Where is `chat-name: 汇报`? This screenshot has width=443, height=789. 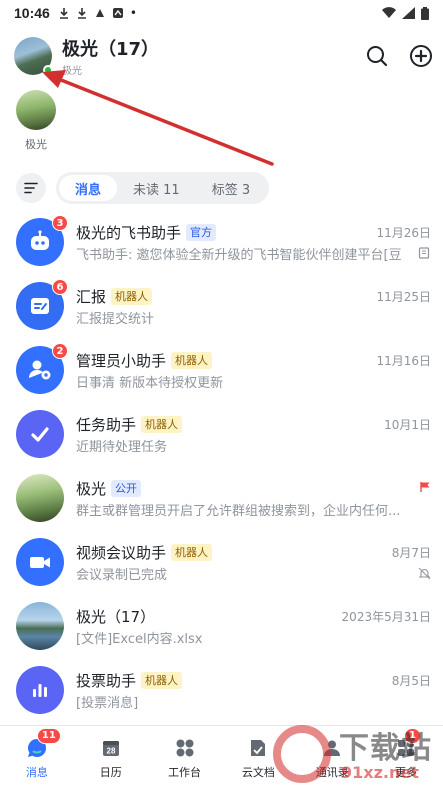
chat-name: 汇报 is located at coordinates (91, 296).